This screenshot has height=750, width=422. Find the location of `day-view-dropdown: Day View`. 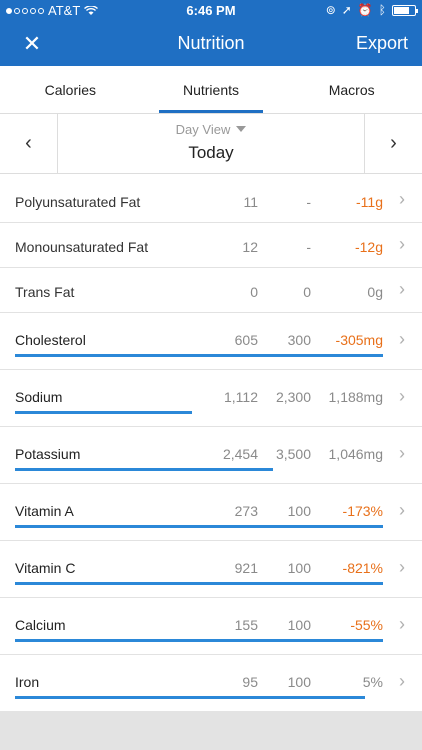

day-view-dropdown: Day View is located at coordinates (211, 129).